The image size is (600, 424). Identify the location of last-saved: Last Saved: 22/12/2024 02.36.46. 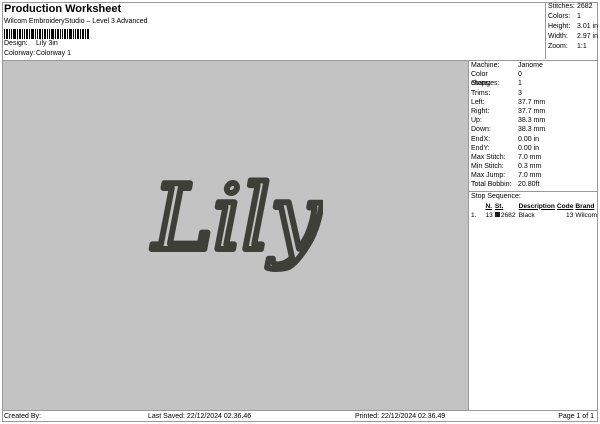
(200, 416).